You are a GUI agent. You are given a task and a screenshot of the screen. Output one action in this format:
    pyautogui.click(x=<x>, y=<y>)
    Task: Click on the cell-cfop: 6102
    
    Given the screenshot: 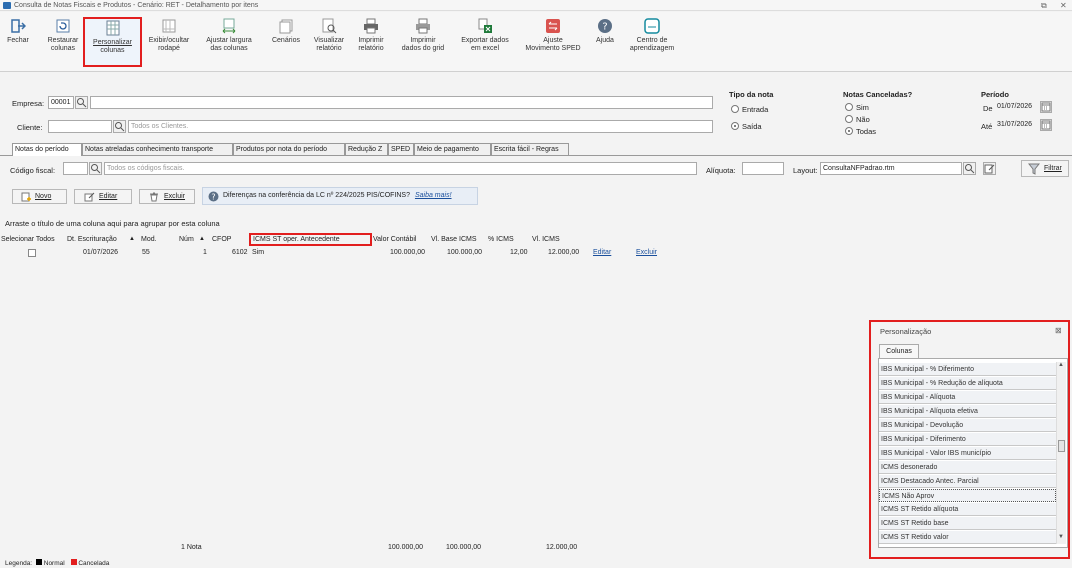 What is the action you would take?
    pyautogui.click(x=240, y=252)
    